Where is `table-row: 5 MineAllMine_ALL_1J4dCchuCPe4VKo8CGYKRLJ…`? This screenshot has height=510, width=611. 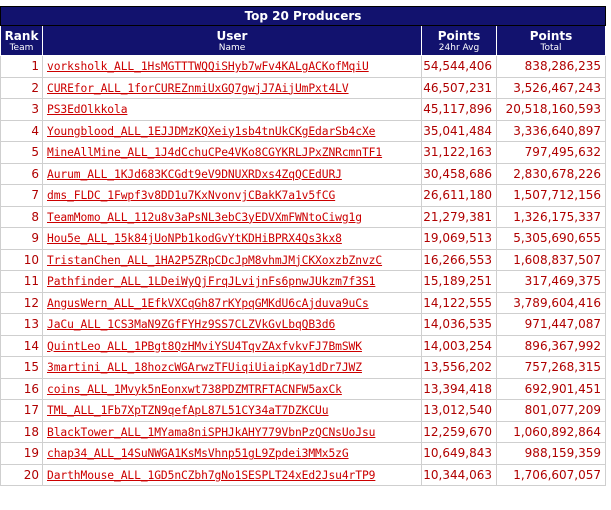
table-row: 5 MineAllMine_ALL_1J4dCchuCPe4VKo8CGYKRLJ… is located at coordinates (303, 152).